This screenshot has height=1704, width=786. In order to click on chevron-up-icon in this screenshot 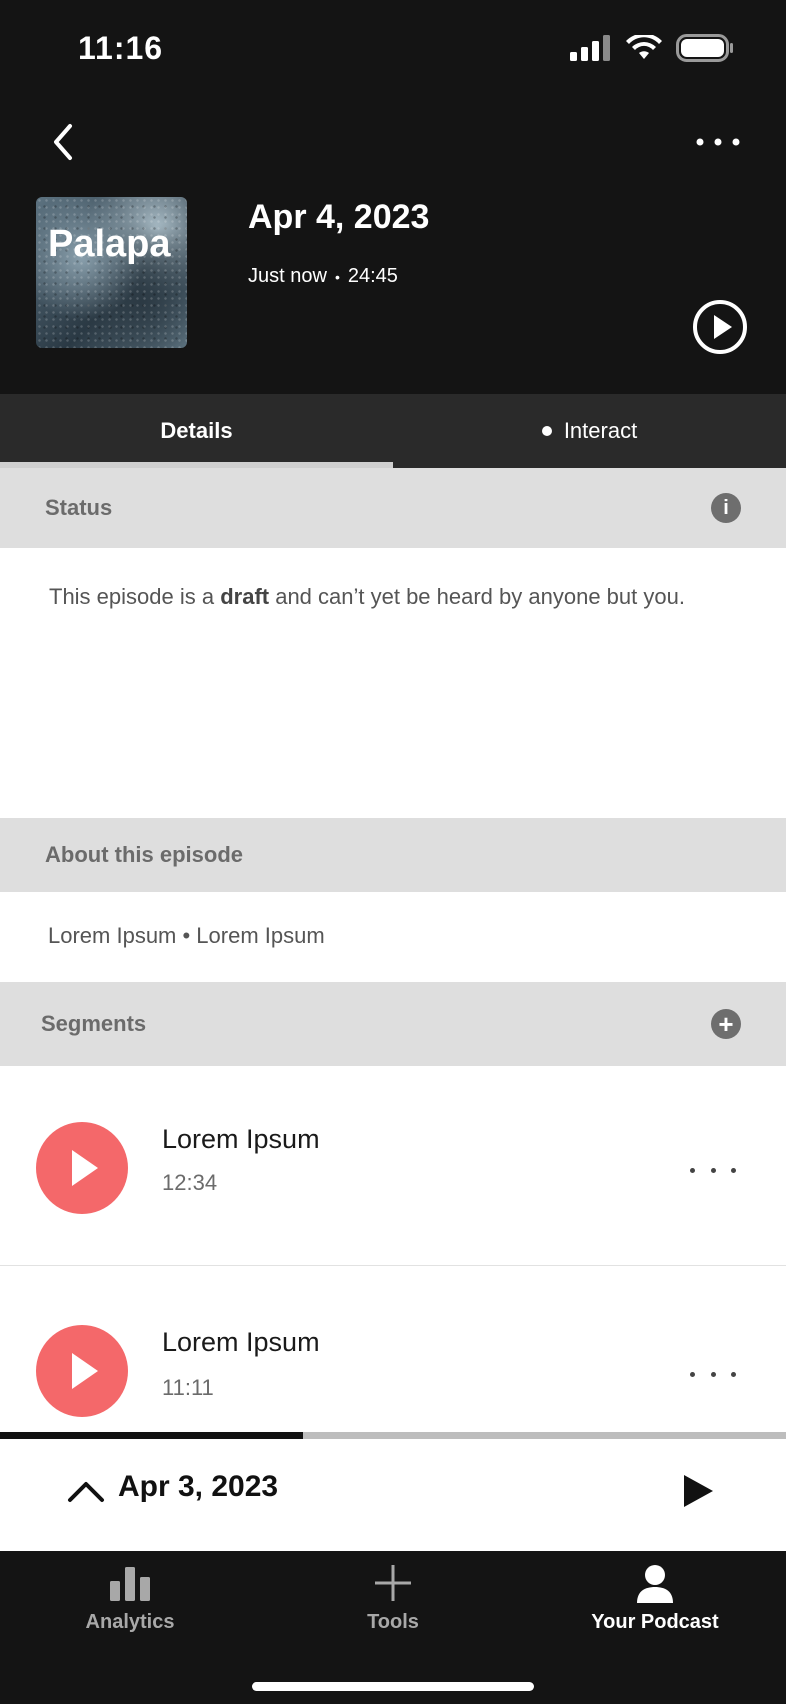, I will do `click(86, 1490)`.